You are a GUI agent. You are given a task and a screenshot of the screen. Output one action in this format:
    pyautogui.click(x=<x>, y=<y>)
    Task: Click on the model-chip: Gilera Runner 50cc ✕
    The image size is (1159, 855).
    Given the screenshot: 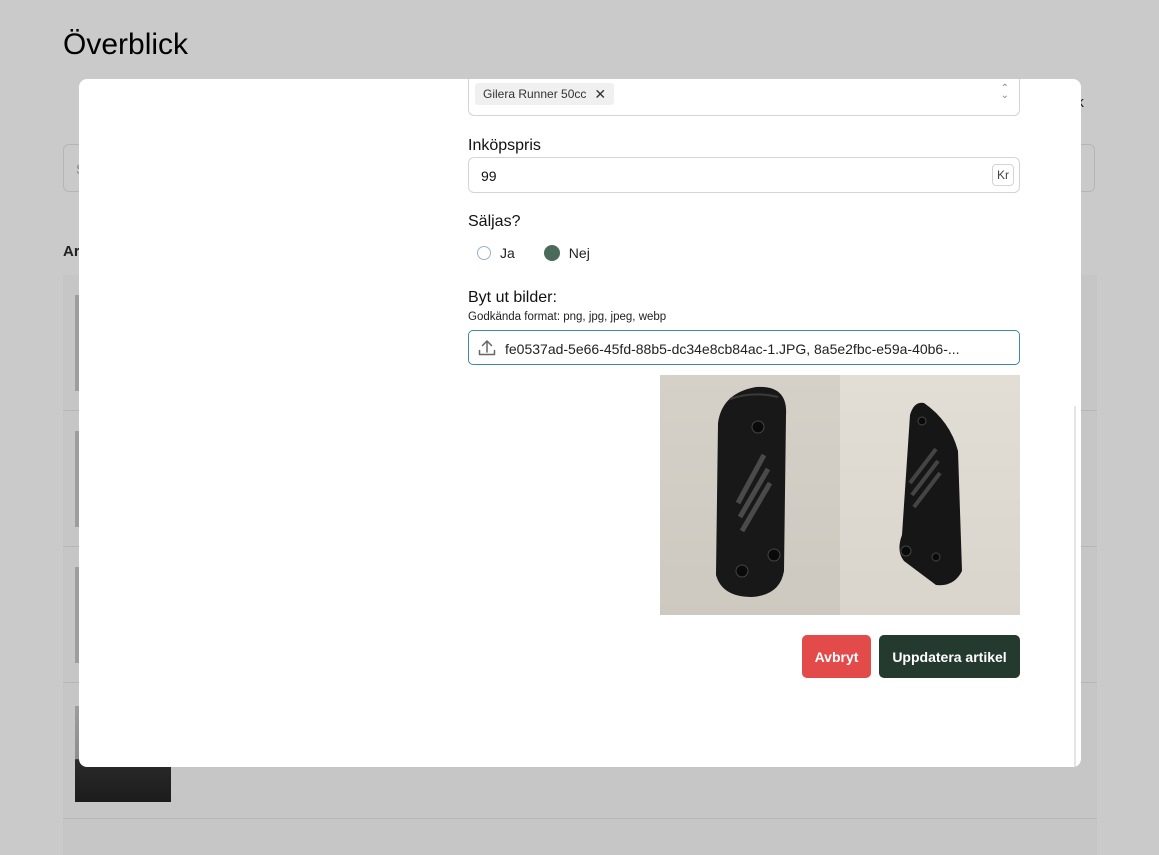 What is the action you would take?
    pyautogui.click(x=545, y=94)
    